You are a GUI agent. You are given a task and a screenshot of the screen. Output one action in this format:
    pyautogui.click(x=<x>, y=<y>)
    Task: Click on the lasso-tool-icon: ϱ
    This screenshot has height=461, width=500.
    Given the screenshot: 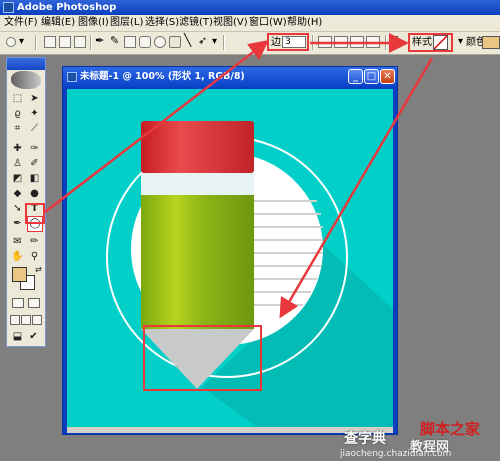 What is the action you would take?
    pyautogui.click(x=17, y=113)
    